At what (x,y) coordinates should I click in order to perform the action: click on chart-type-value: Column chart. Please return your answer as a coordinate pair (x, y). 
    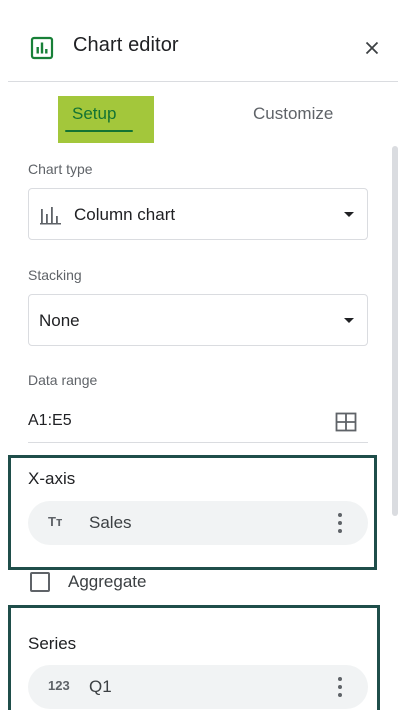
    Looking at the image, I should click on (125, 214).